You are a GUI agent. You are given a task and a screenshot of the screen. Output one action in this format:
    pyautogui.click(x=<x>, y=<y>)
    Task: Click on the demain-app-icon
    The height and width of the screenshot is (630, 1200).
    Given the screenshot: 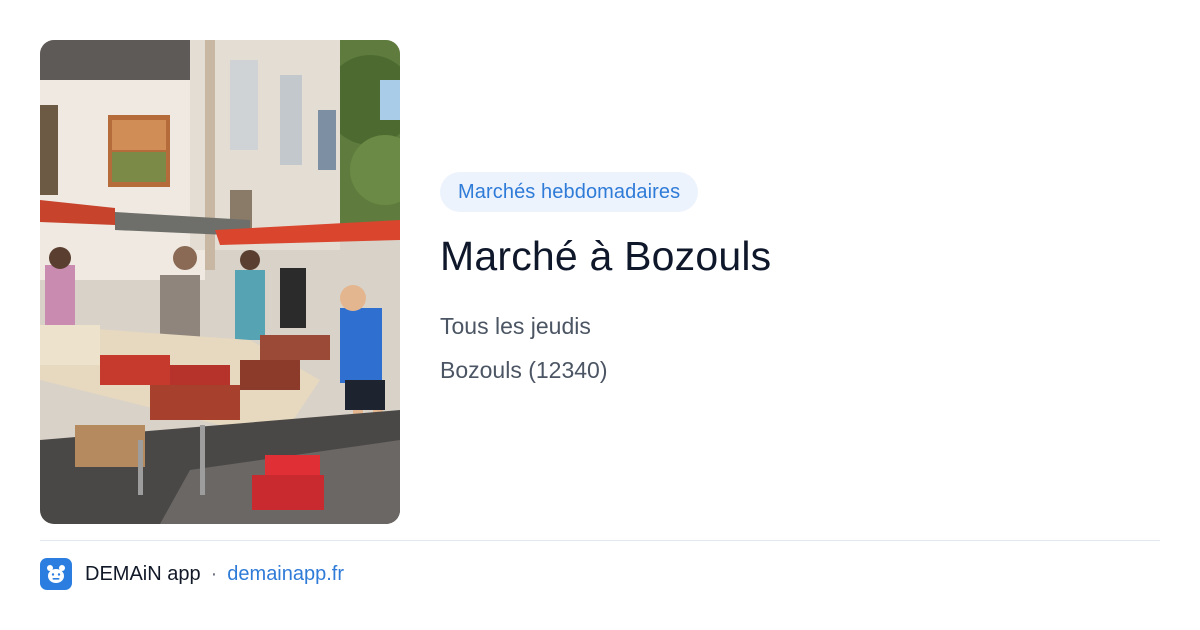 What is the action you would take?
    pyautogui.click(x=56, y=574)
    